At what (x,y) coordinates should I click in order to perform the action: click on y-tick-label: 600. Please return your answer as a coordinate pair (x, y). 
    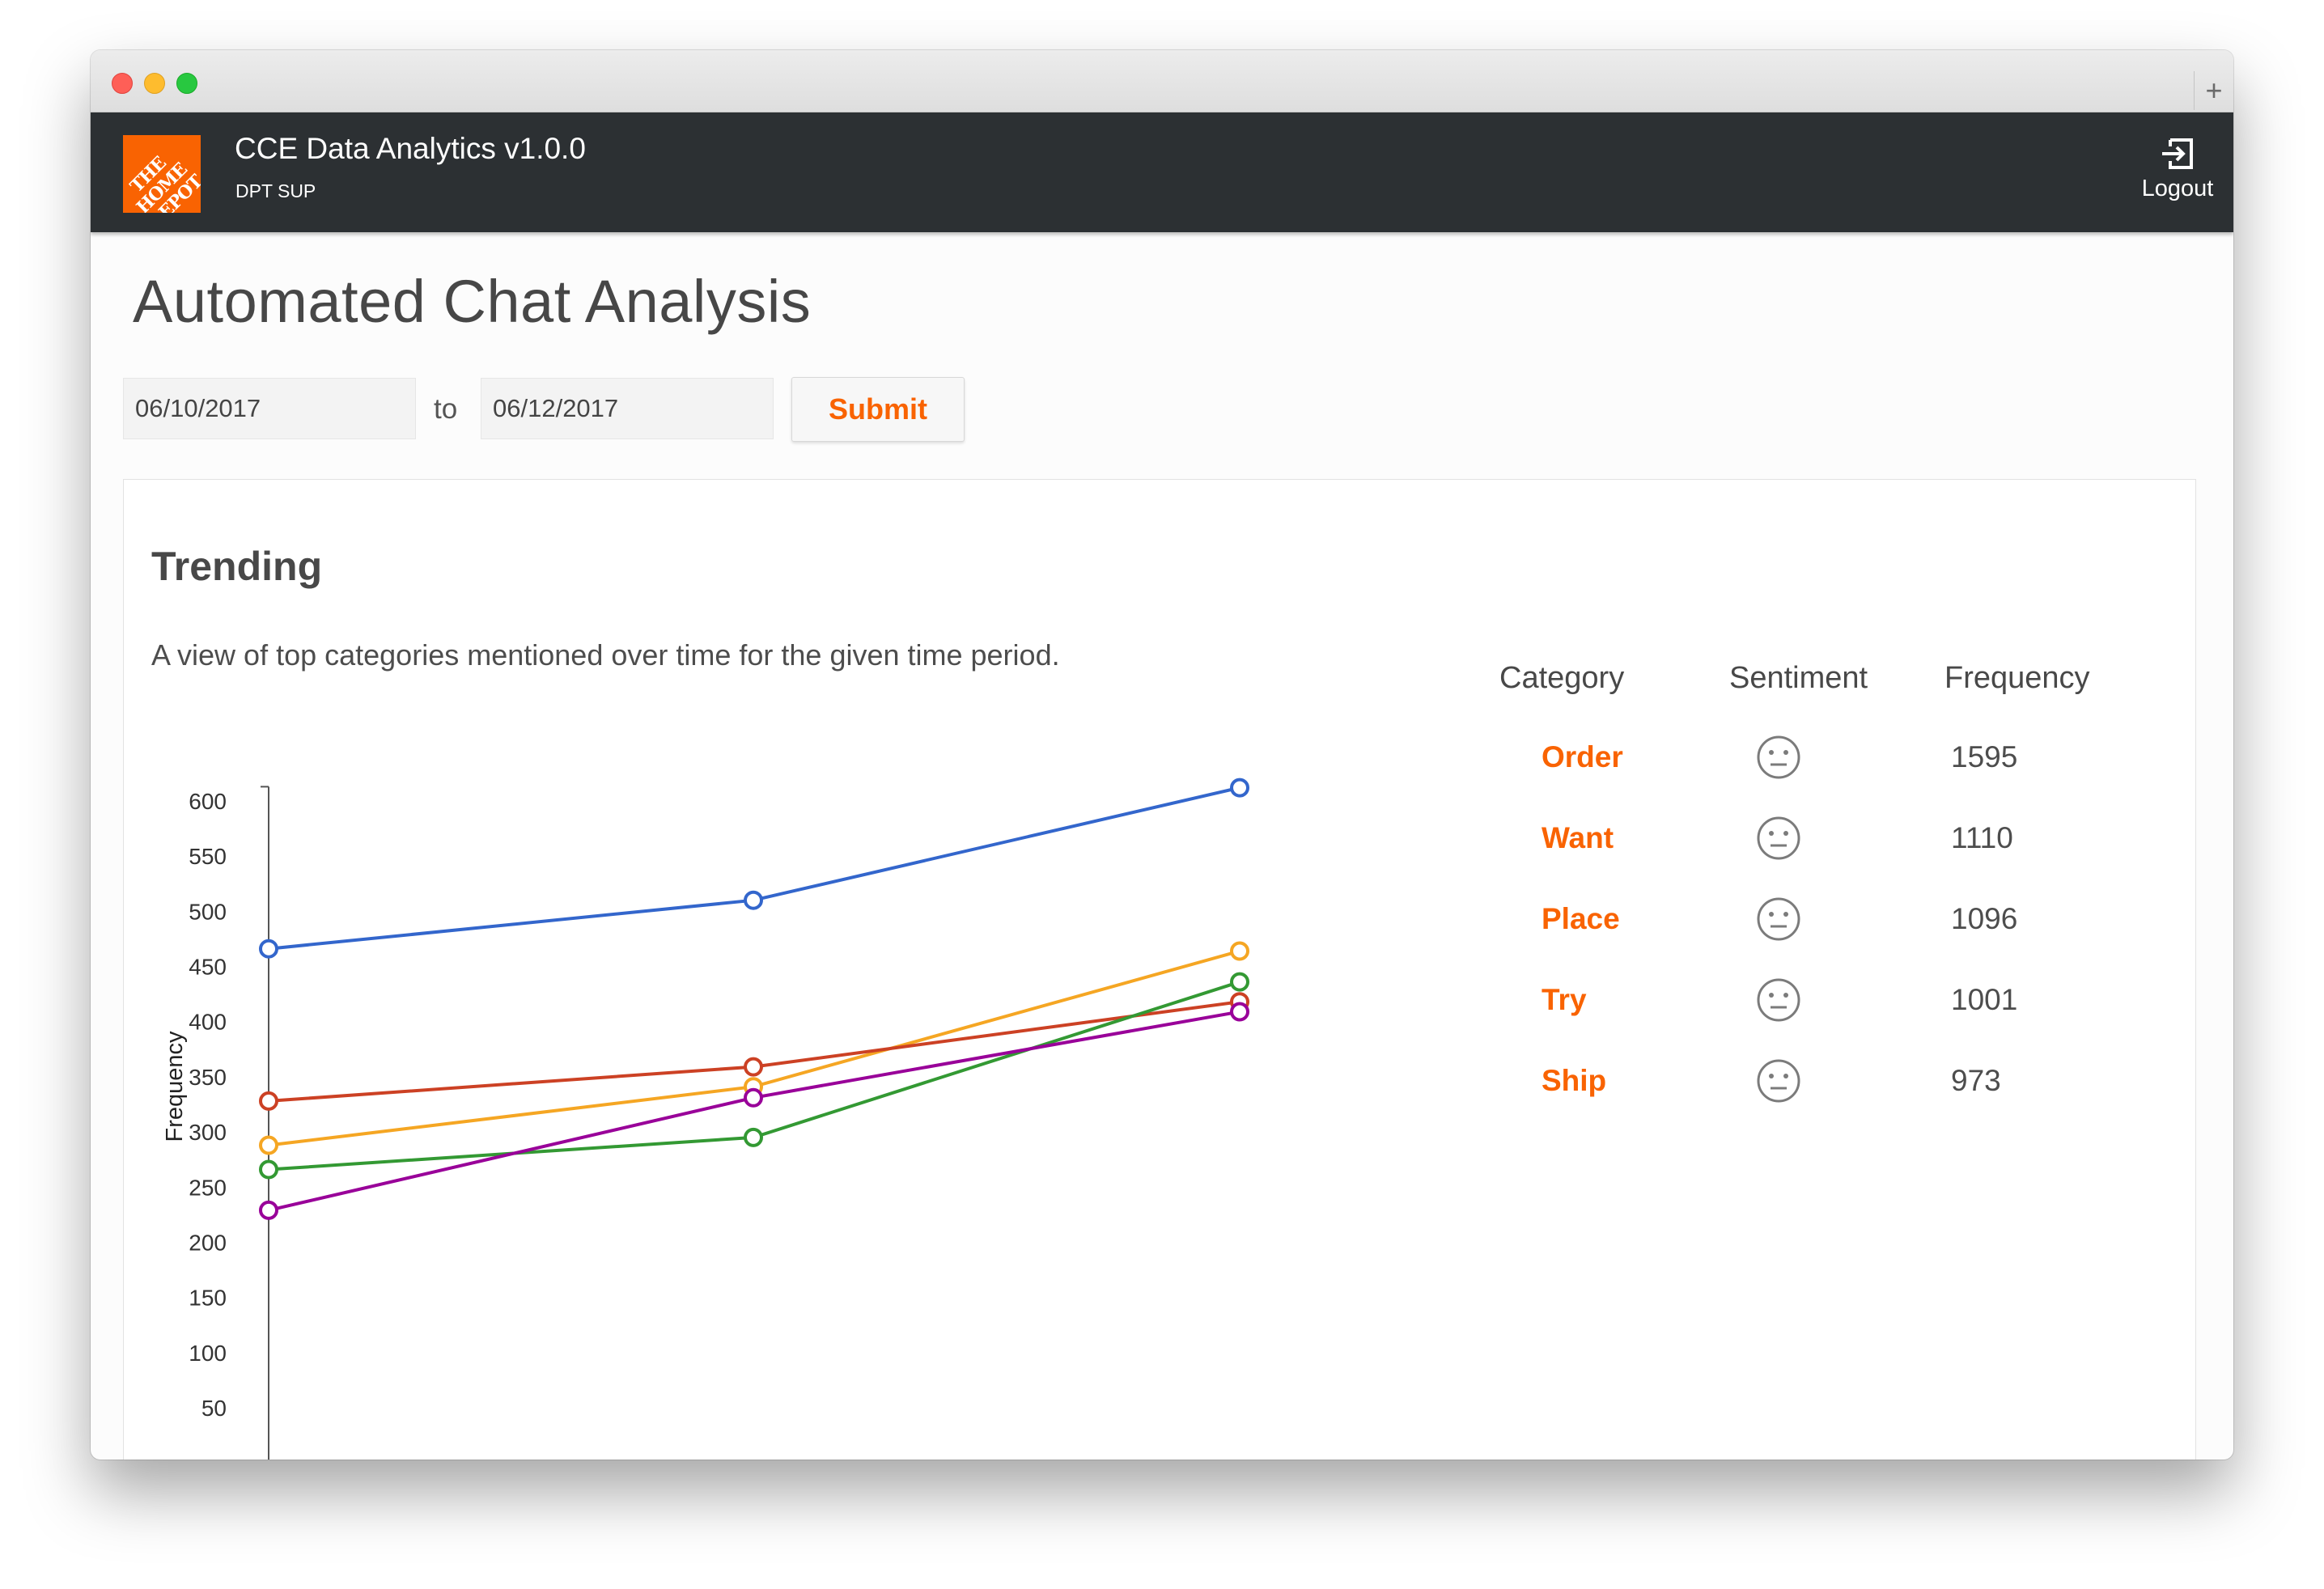
    Looking at the image, I should click on (208, 801).